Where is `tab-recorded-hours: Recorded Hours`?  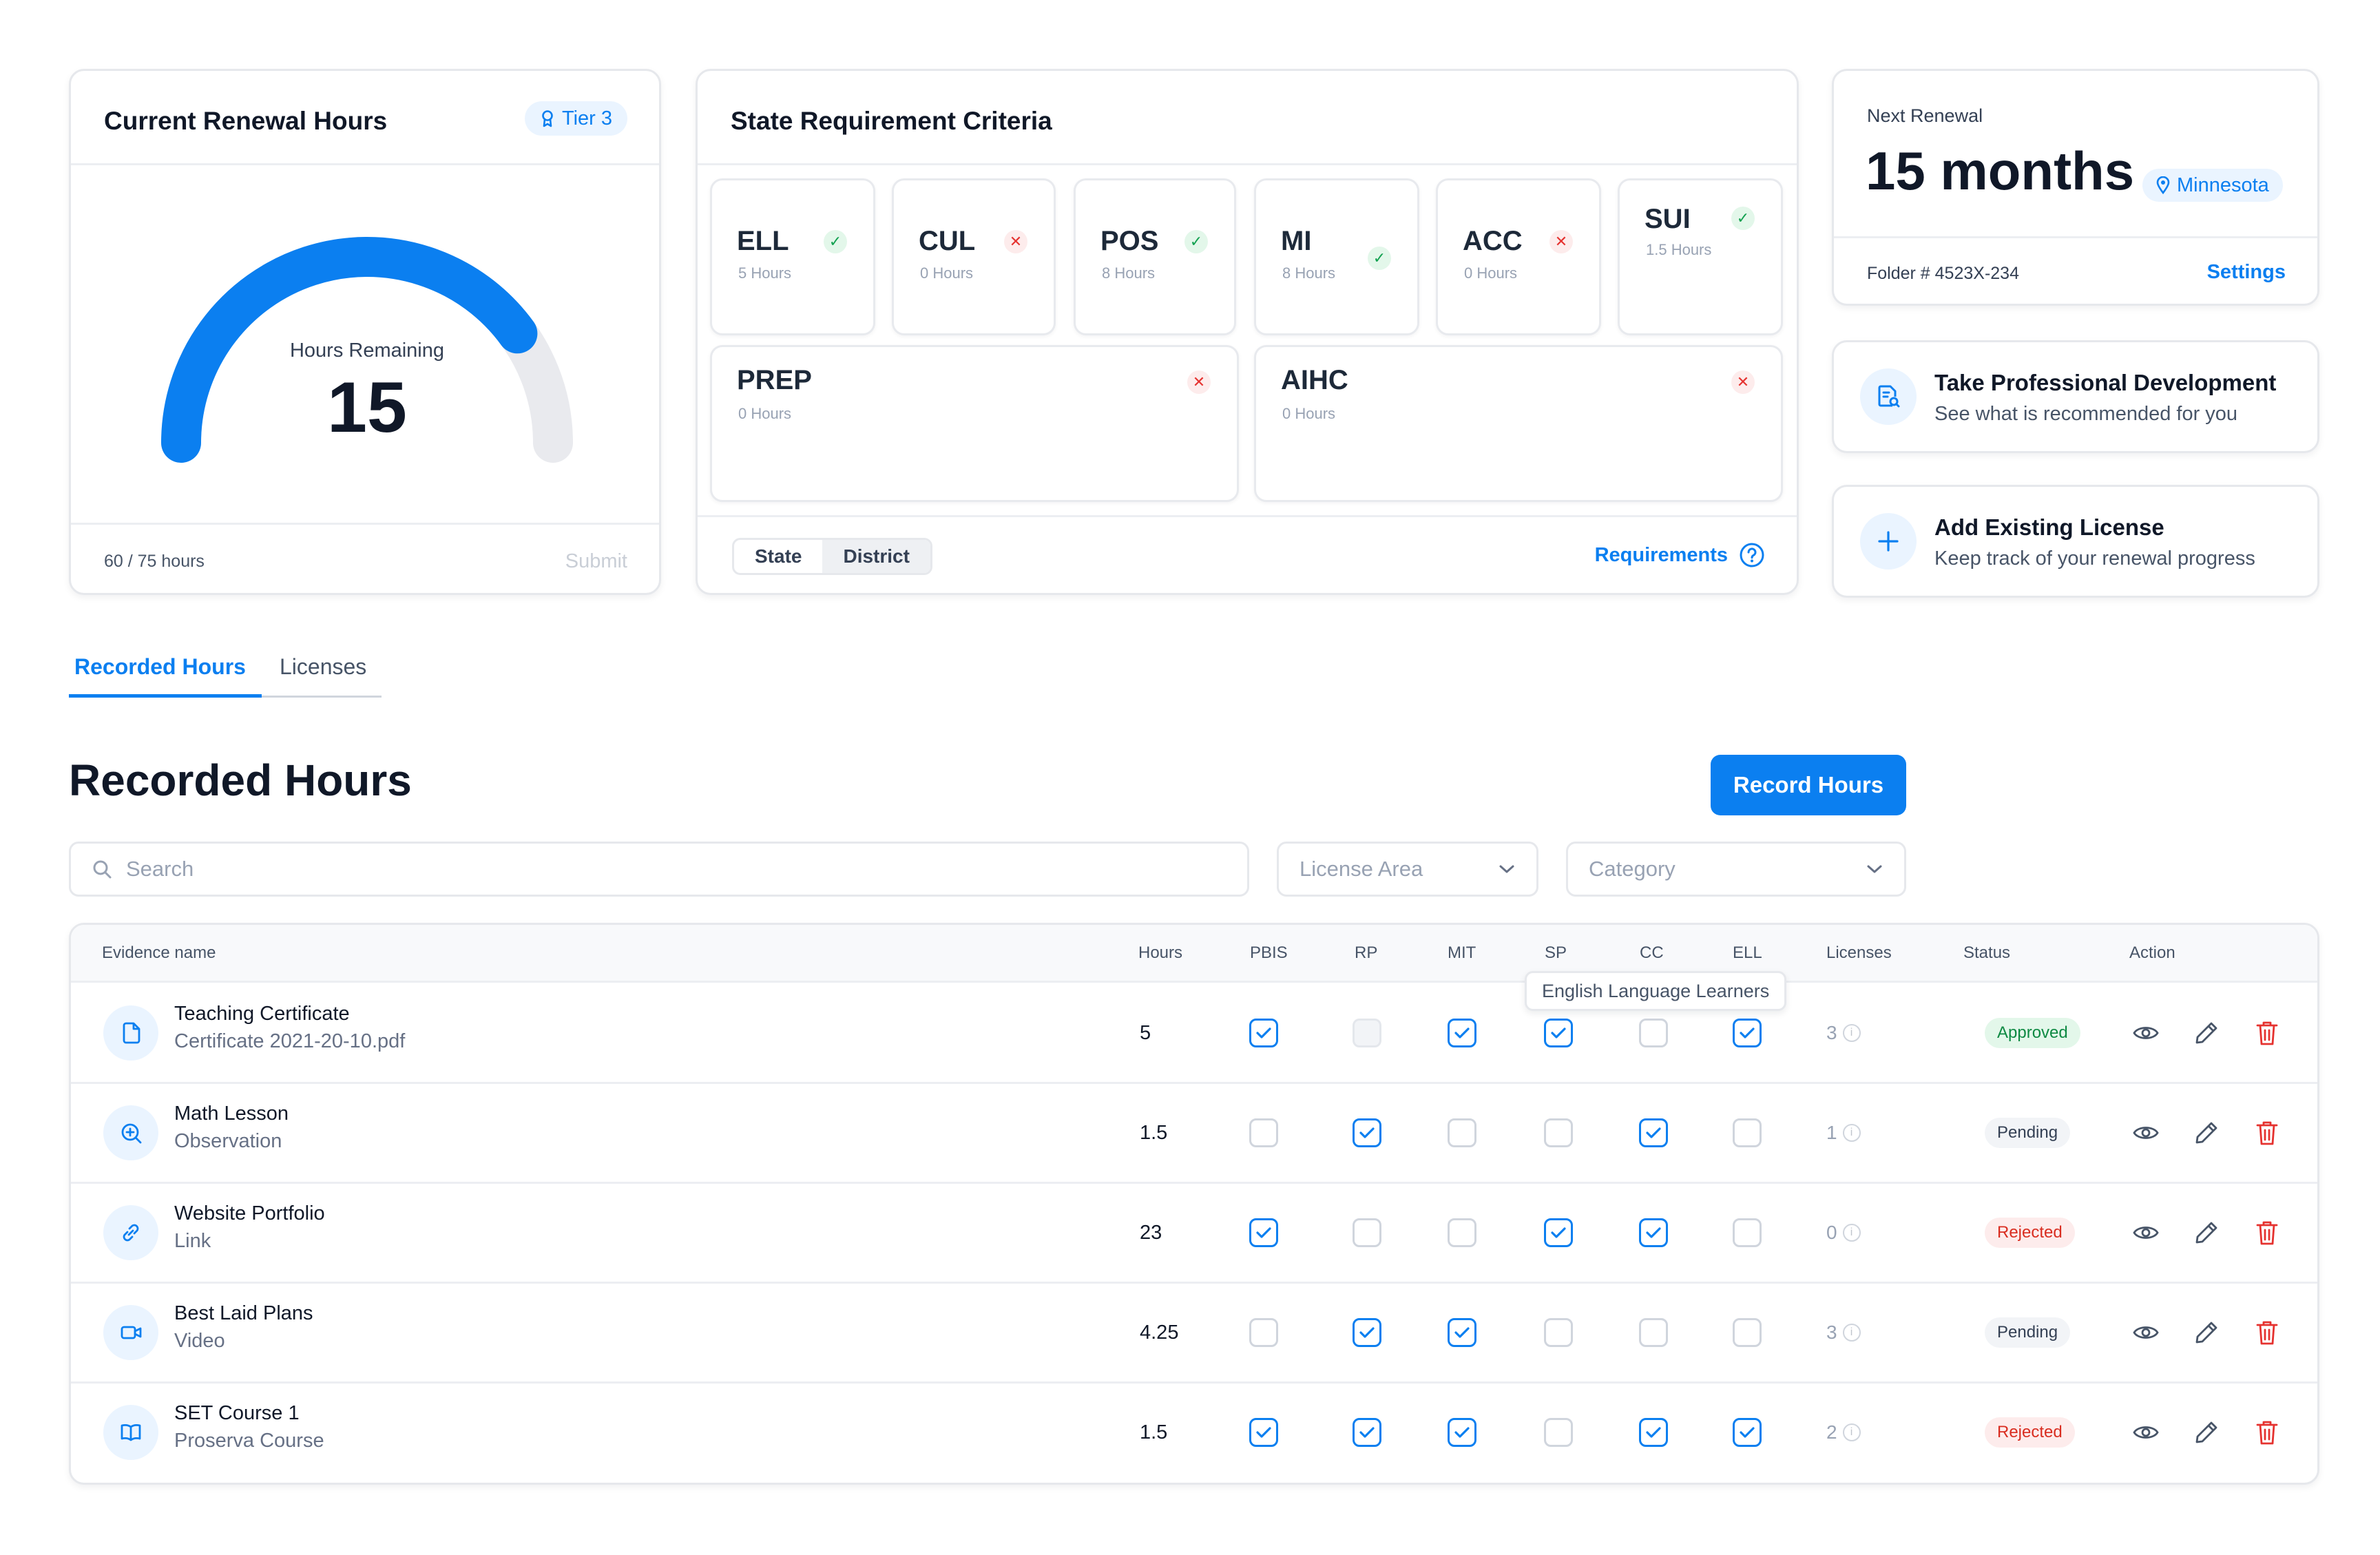 tab-recorded-hours: Recorded Hours is located at coordinates (160, 667).